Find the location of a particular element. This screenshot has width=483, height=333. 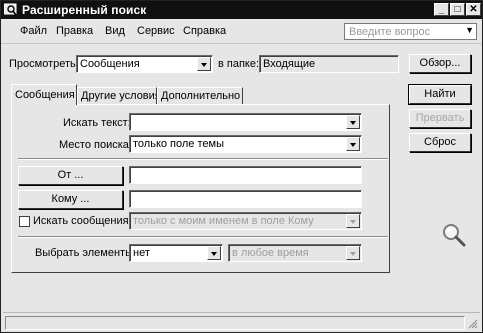

where-label: Искать сообщения: is located at coordinates (82, 221).